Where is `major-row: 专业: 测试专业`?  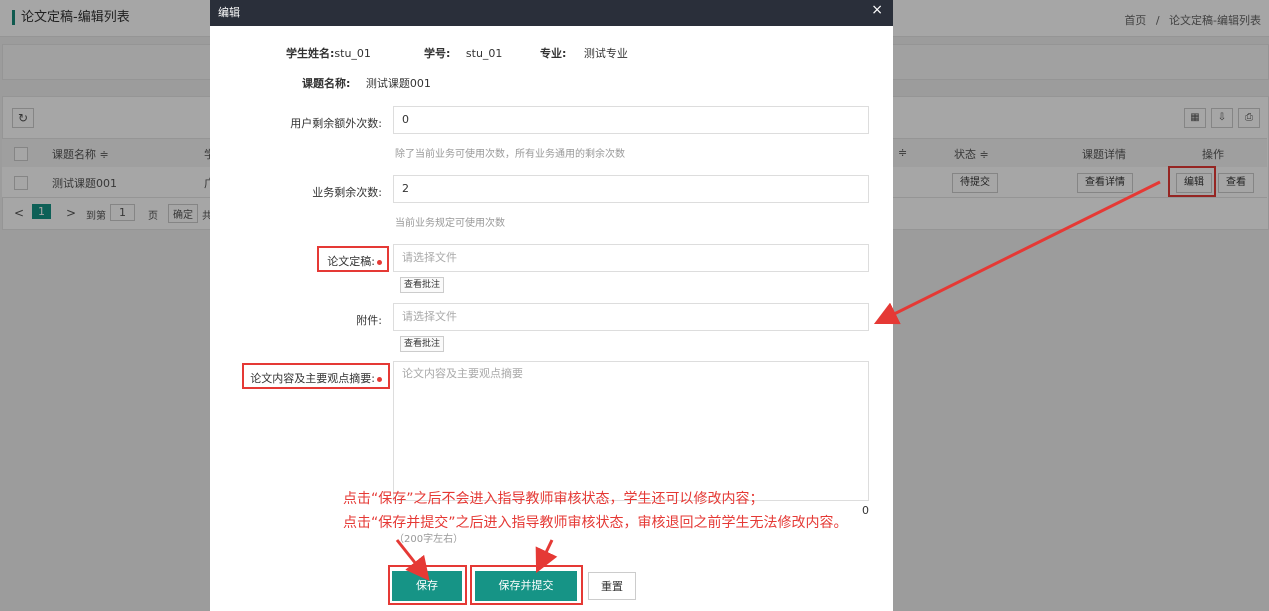 major-row: 专业: 测试专业 is located at coordinates (584, 53).